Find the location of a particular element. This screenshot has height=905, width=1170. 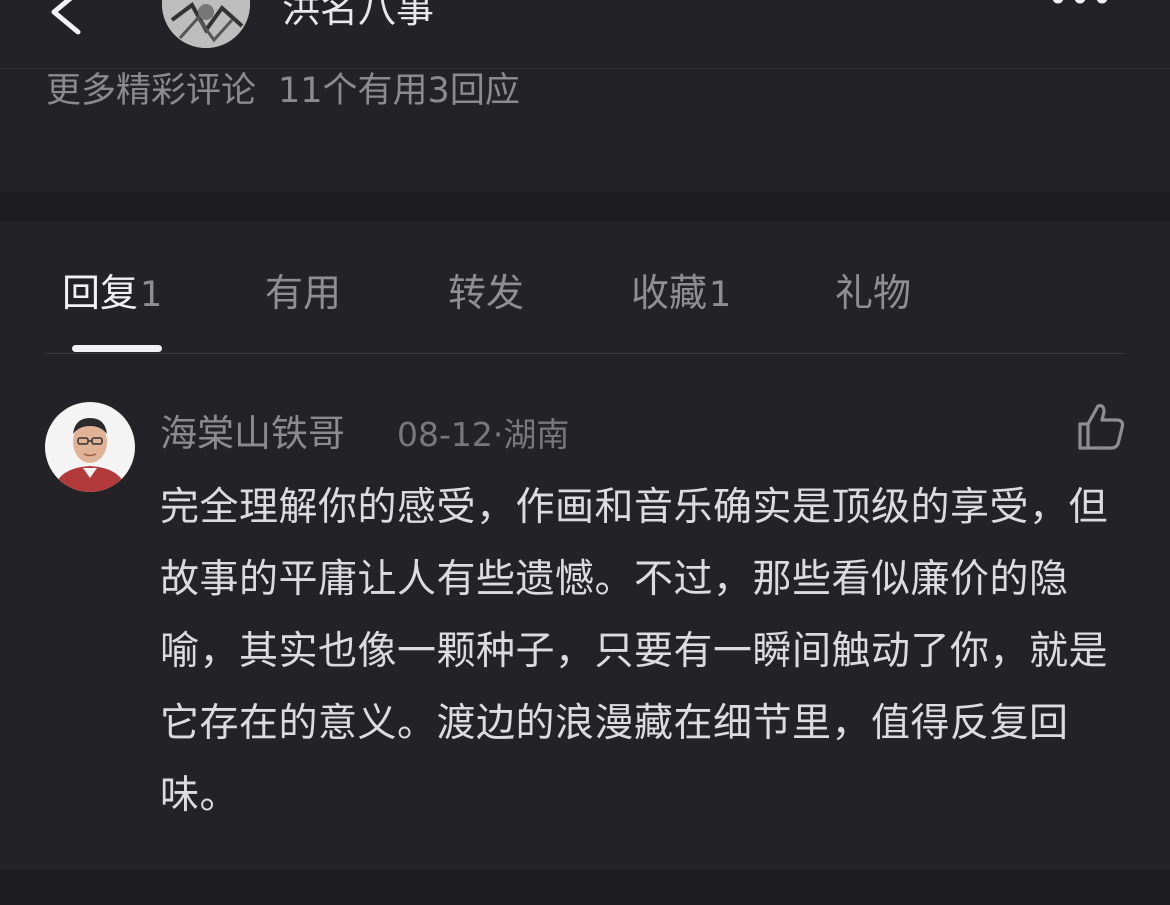

tab-repost-label: 转发 is located at coordinates (486, 293).